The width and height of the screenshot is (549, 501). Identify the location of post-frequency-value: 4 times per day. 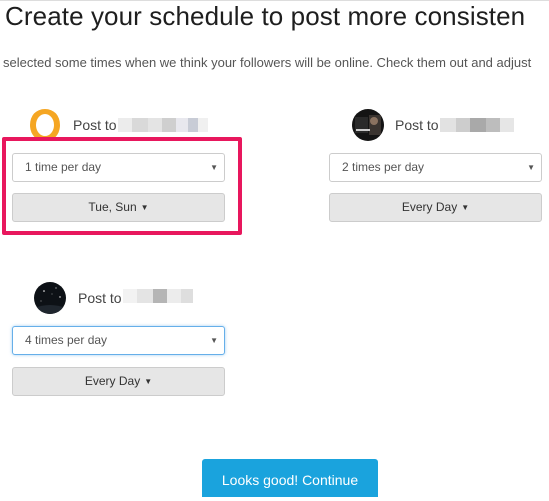
(66, 340).